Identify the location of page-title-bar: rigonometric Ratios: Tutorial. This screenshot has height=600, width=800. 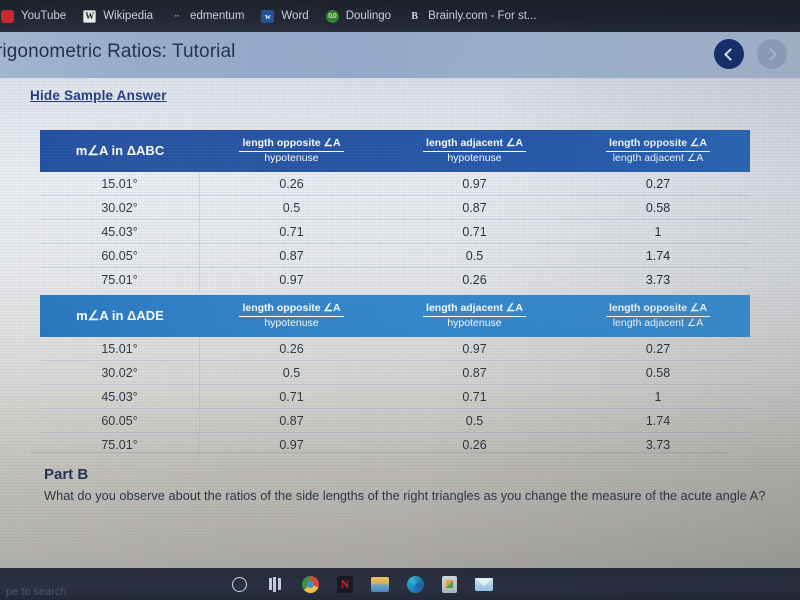
(400, 55).